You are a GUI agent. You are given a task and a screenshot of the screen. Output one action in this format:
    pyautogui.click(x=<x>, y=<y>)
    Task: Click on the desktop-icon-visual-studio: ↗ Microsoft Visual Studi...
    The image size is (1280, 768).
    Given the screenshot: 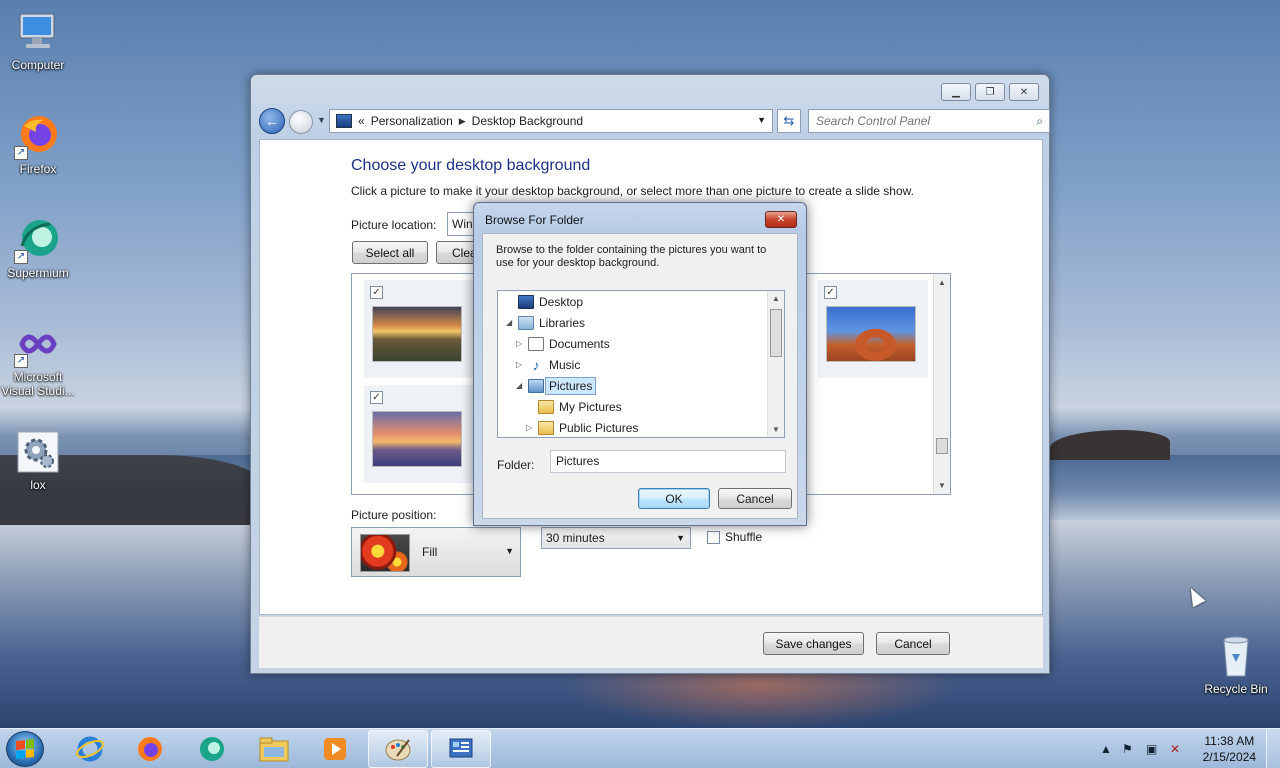 What is the action you would take?
    pyautogui.click(x=38, y=359)
    